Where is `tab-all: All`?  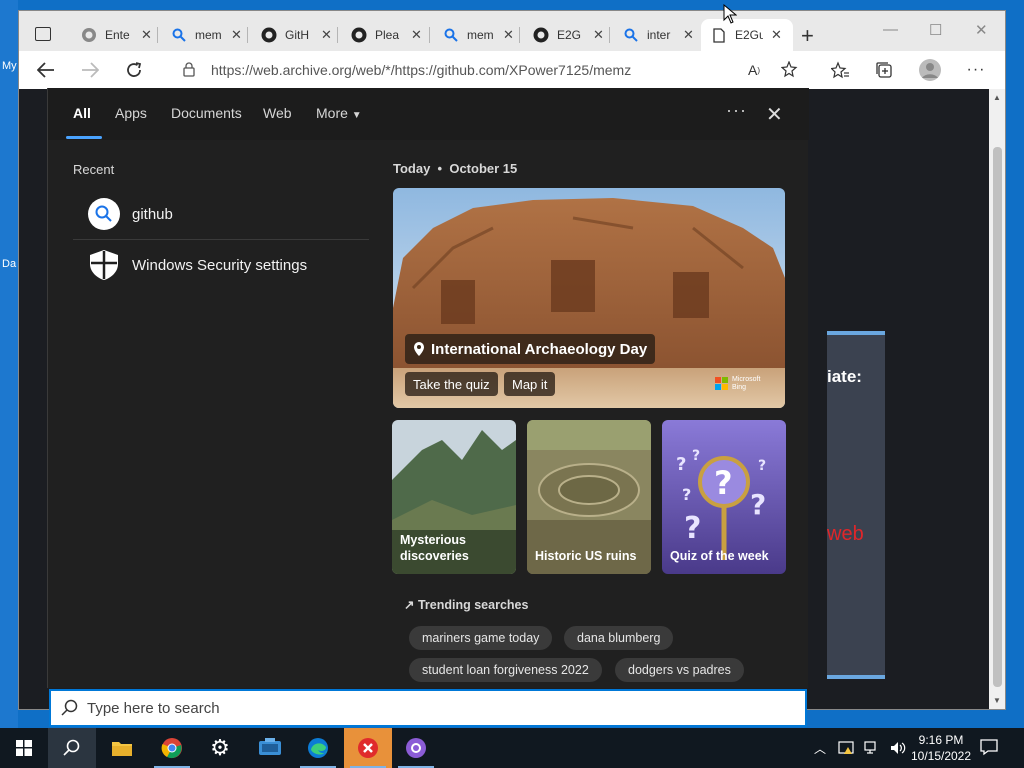
tab-all: All is located at coordinates (82, 113).